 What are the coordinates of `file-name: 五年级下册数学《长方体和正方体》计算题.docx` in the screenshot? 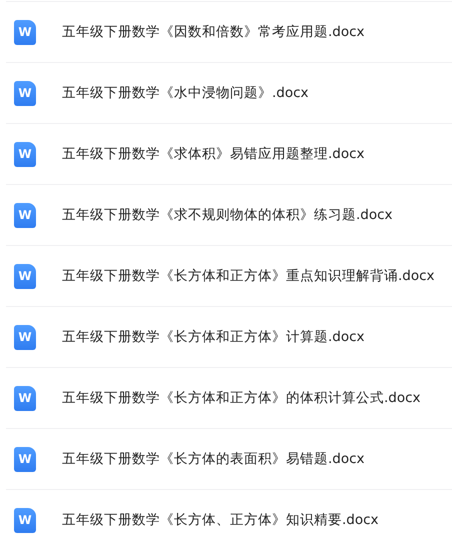 It's located at (213, 337).